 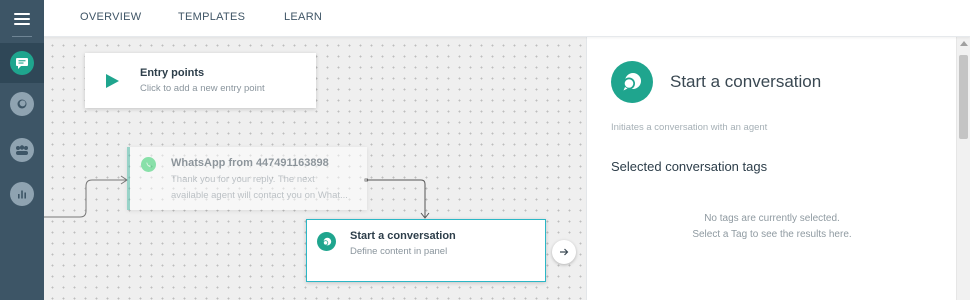 I want to click on arrow-right-icon, so click(x=564, y=252).